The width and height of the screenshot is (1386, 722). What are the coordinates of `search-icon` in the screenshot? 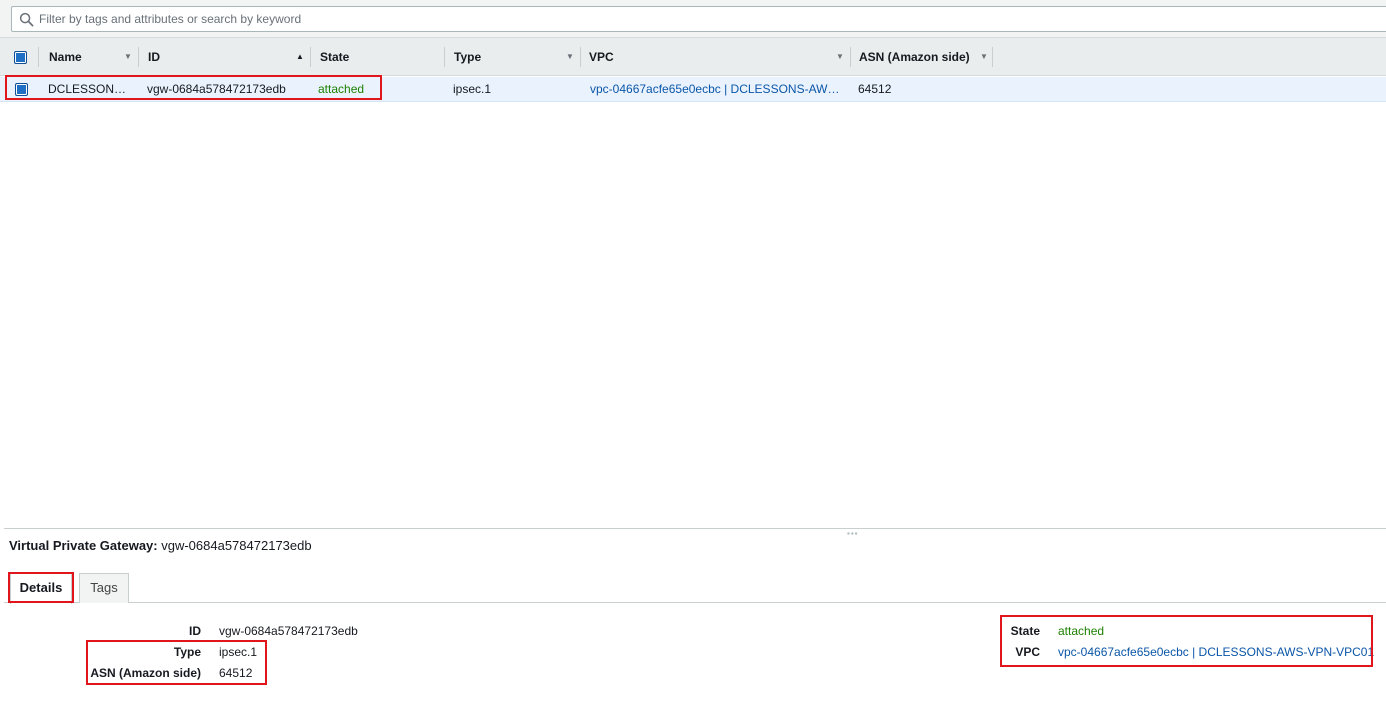 It's located at (26, 19).